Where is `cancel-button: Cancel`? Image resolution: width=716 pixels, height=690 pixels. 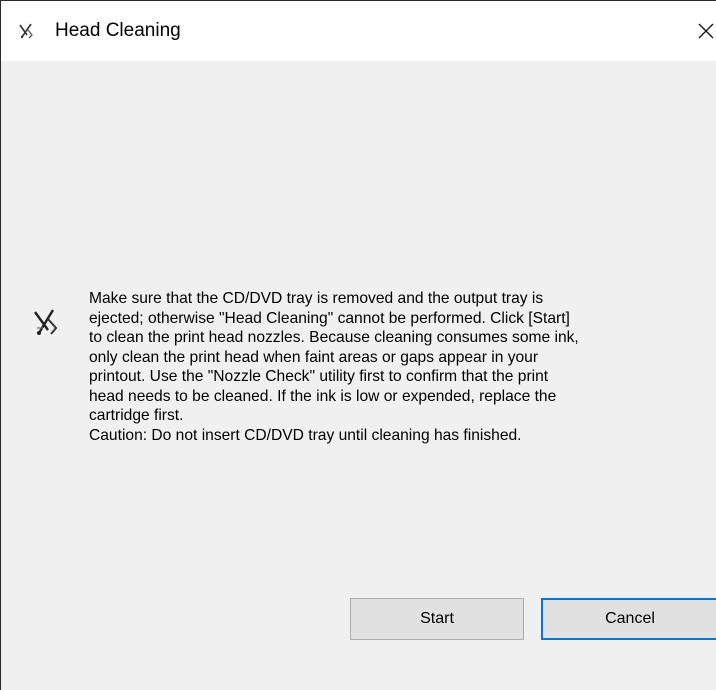 cancel-button: Cancel is located at coordinates (628, 619).